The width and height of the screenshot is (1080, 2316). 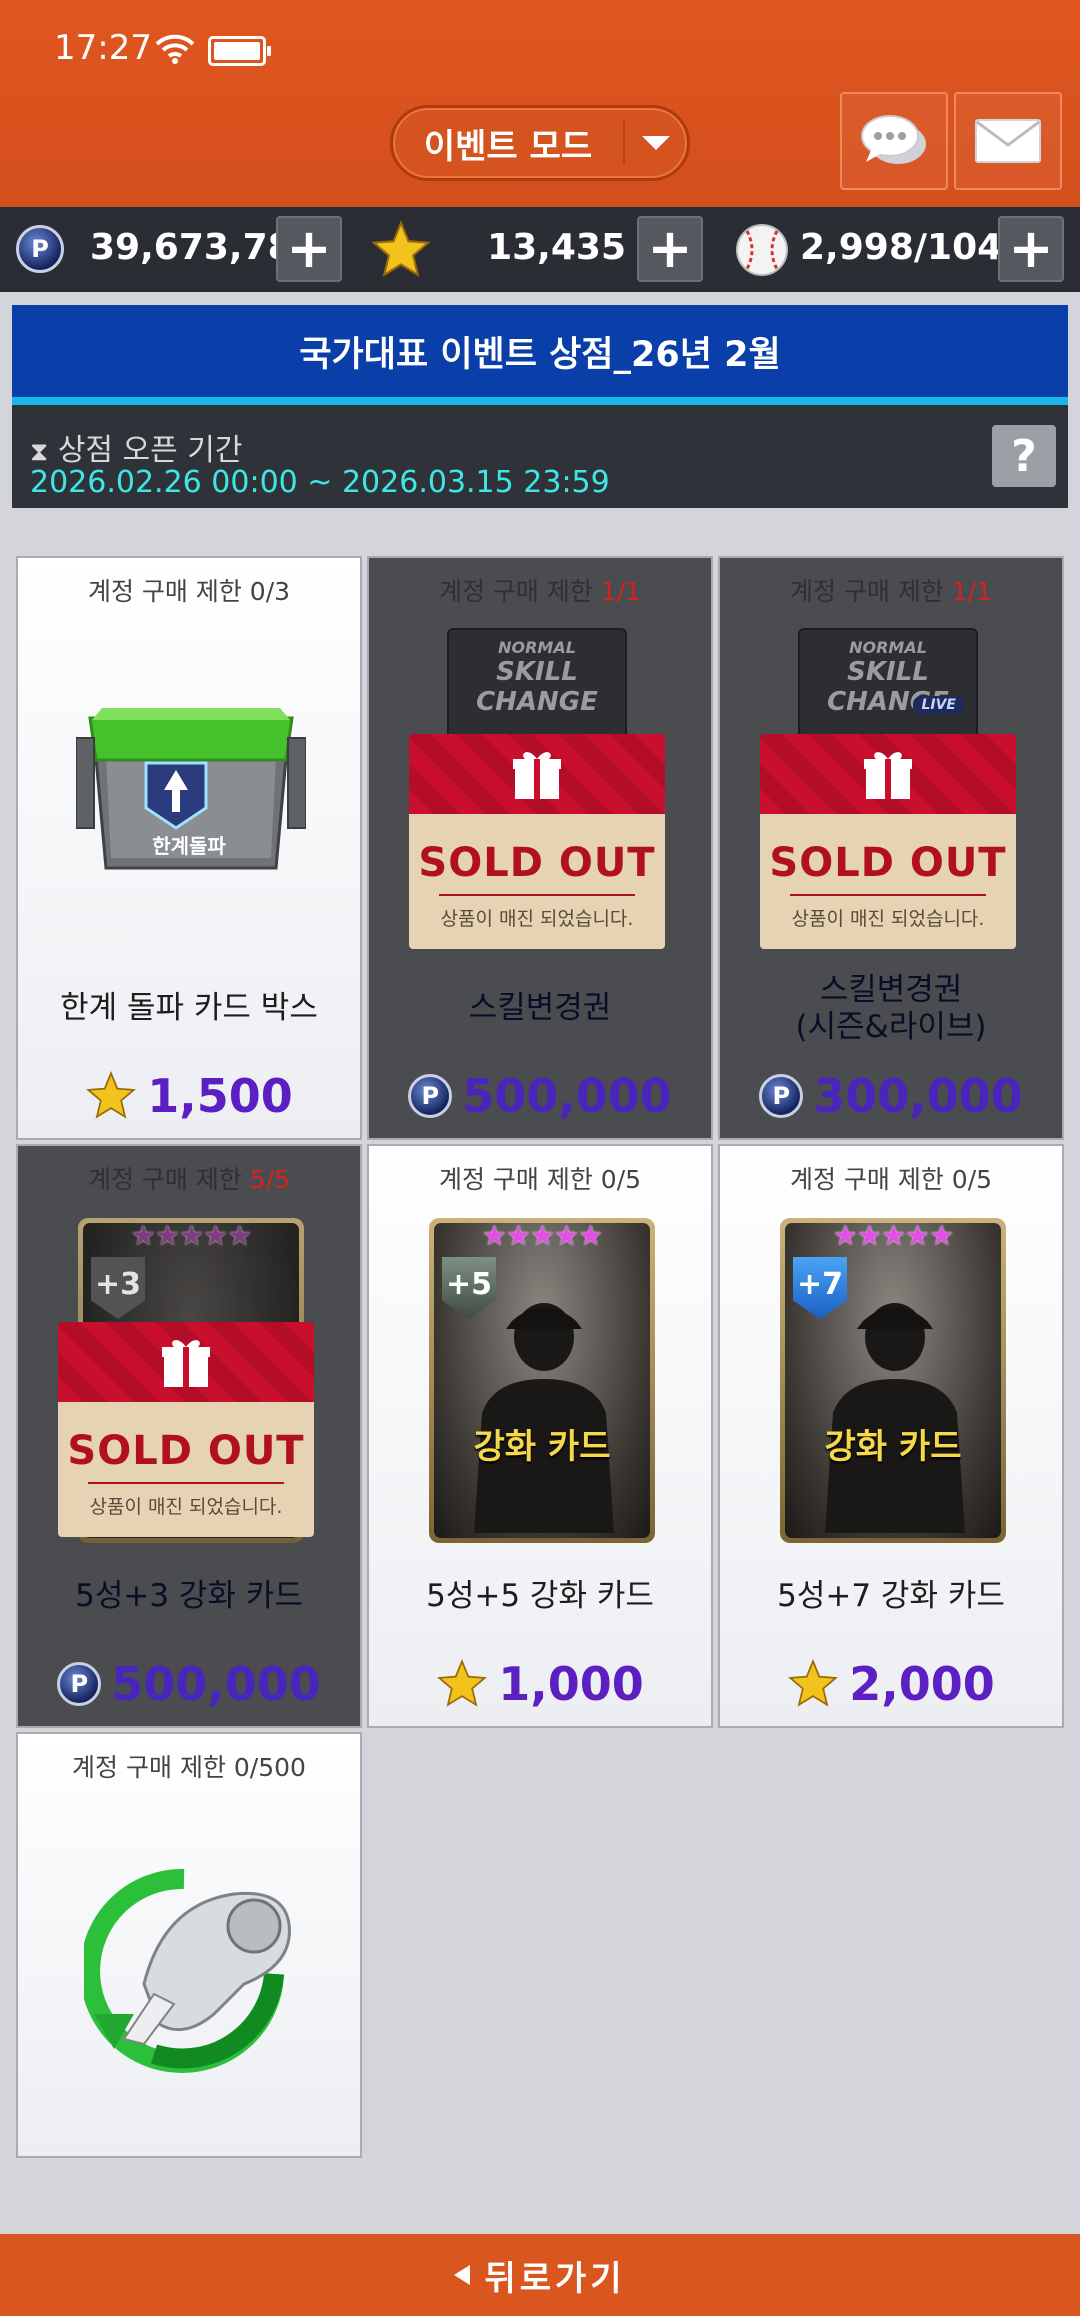 What do you see at coordinates (540, 1008) in the screenshot?
I see `item-name: 스킬변경권` at bounding box center [540, 1008].